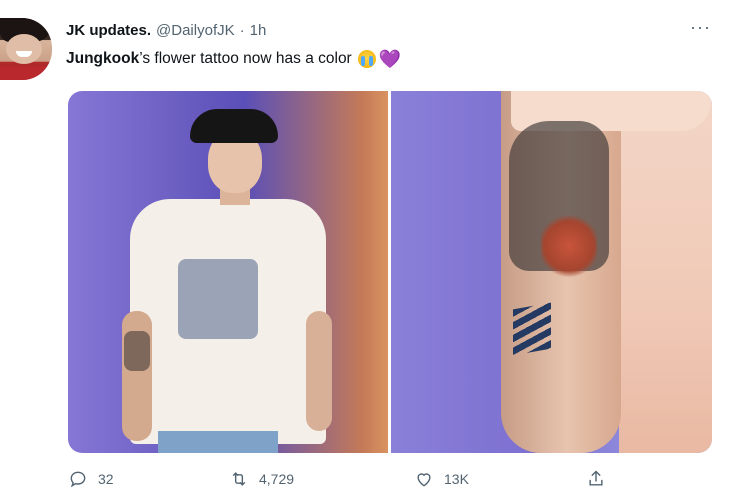 Image resolution: width=750 pixels, height=500 pixels. I want to click on purple-heart-emoji-icon: 💜, so click(390, 59).